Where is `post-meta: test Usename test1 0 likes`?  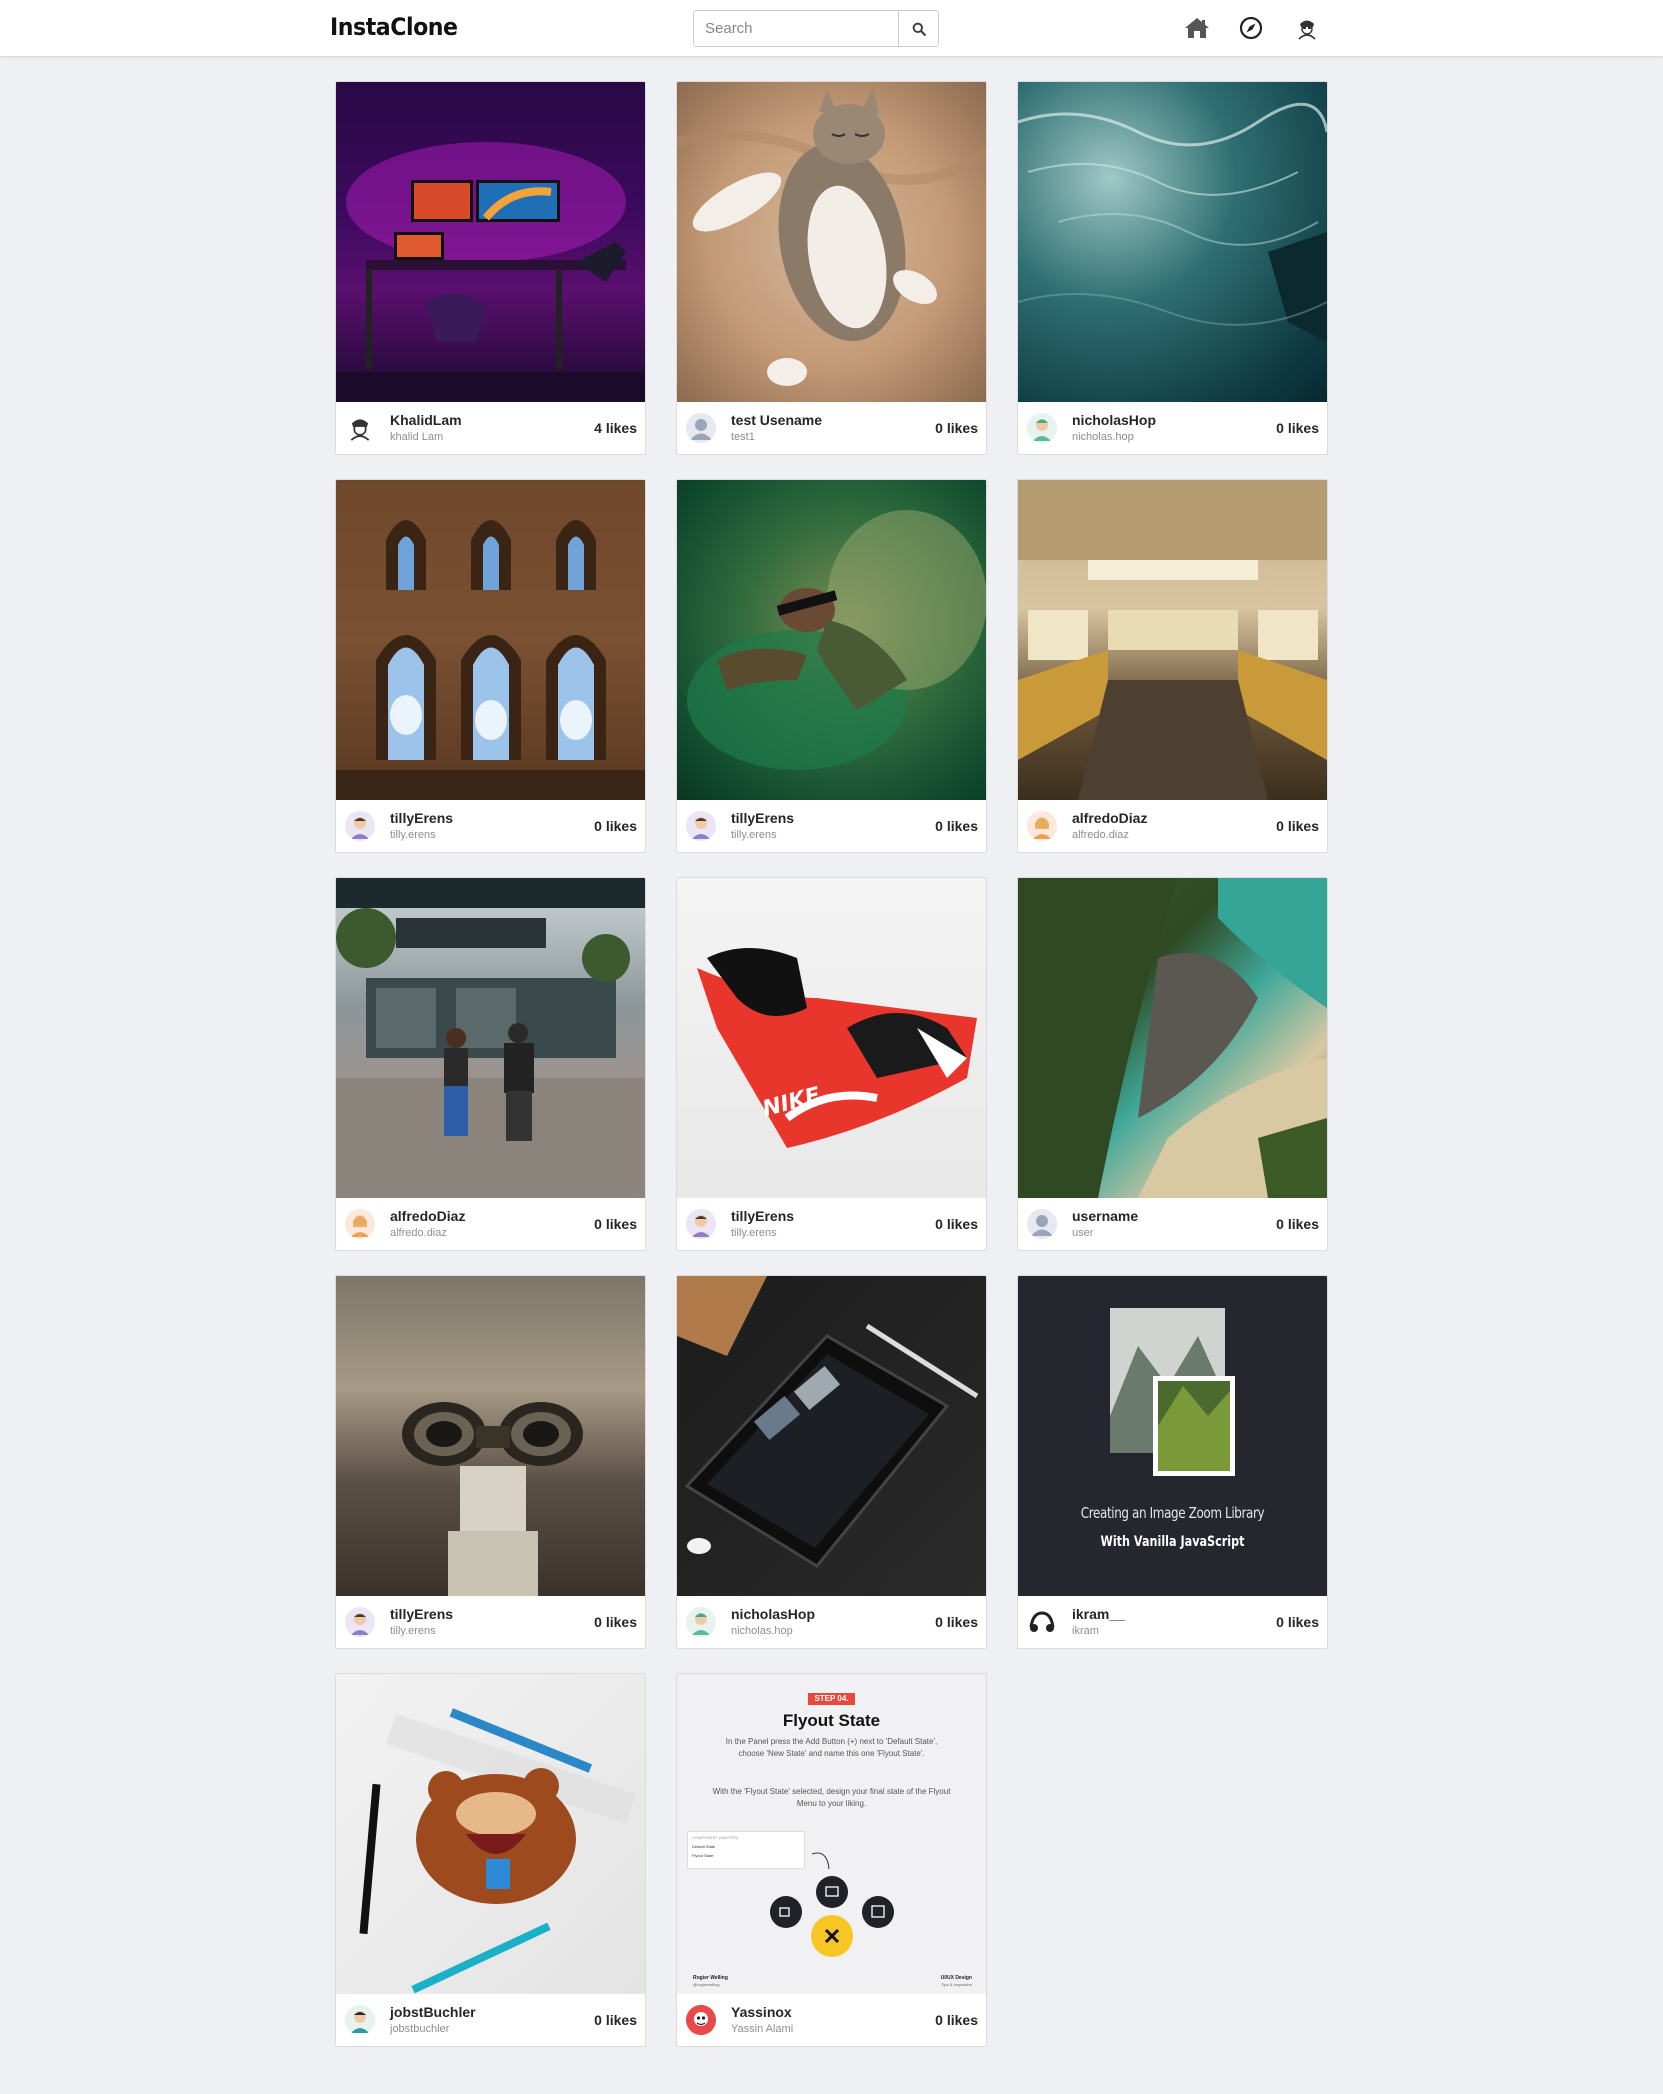
post-meta: test Usename test1 0 likes is located at coordinates (831, 428).